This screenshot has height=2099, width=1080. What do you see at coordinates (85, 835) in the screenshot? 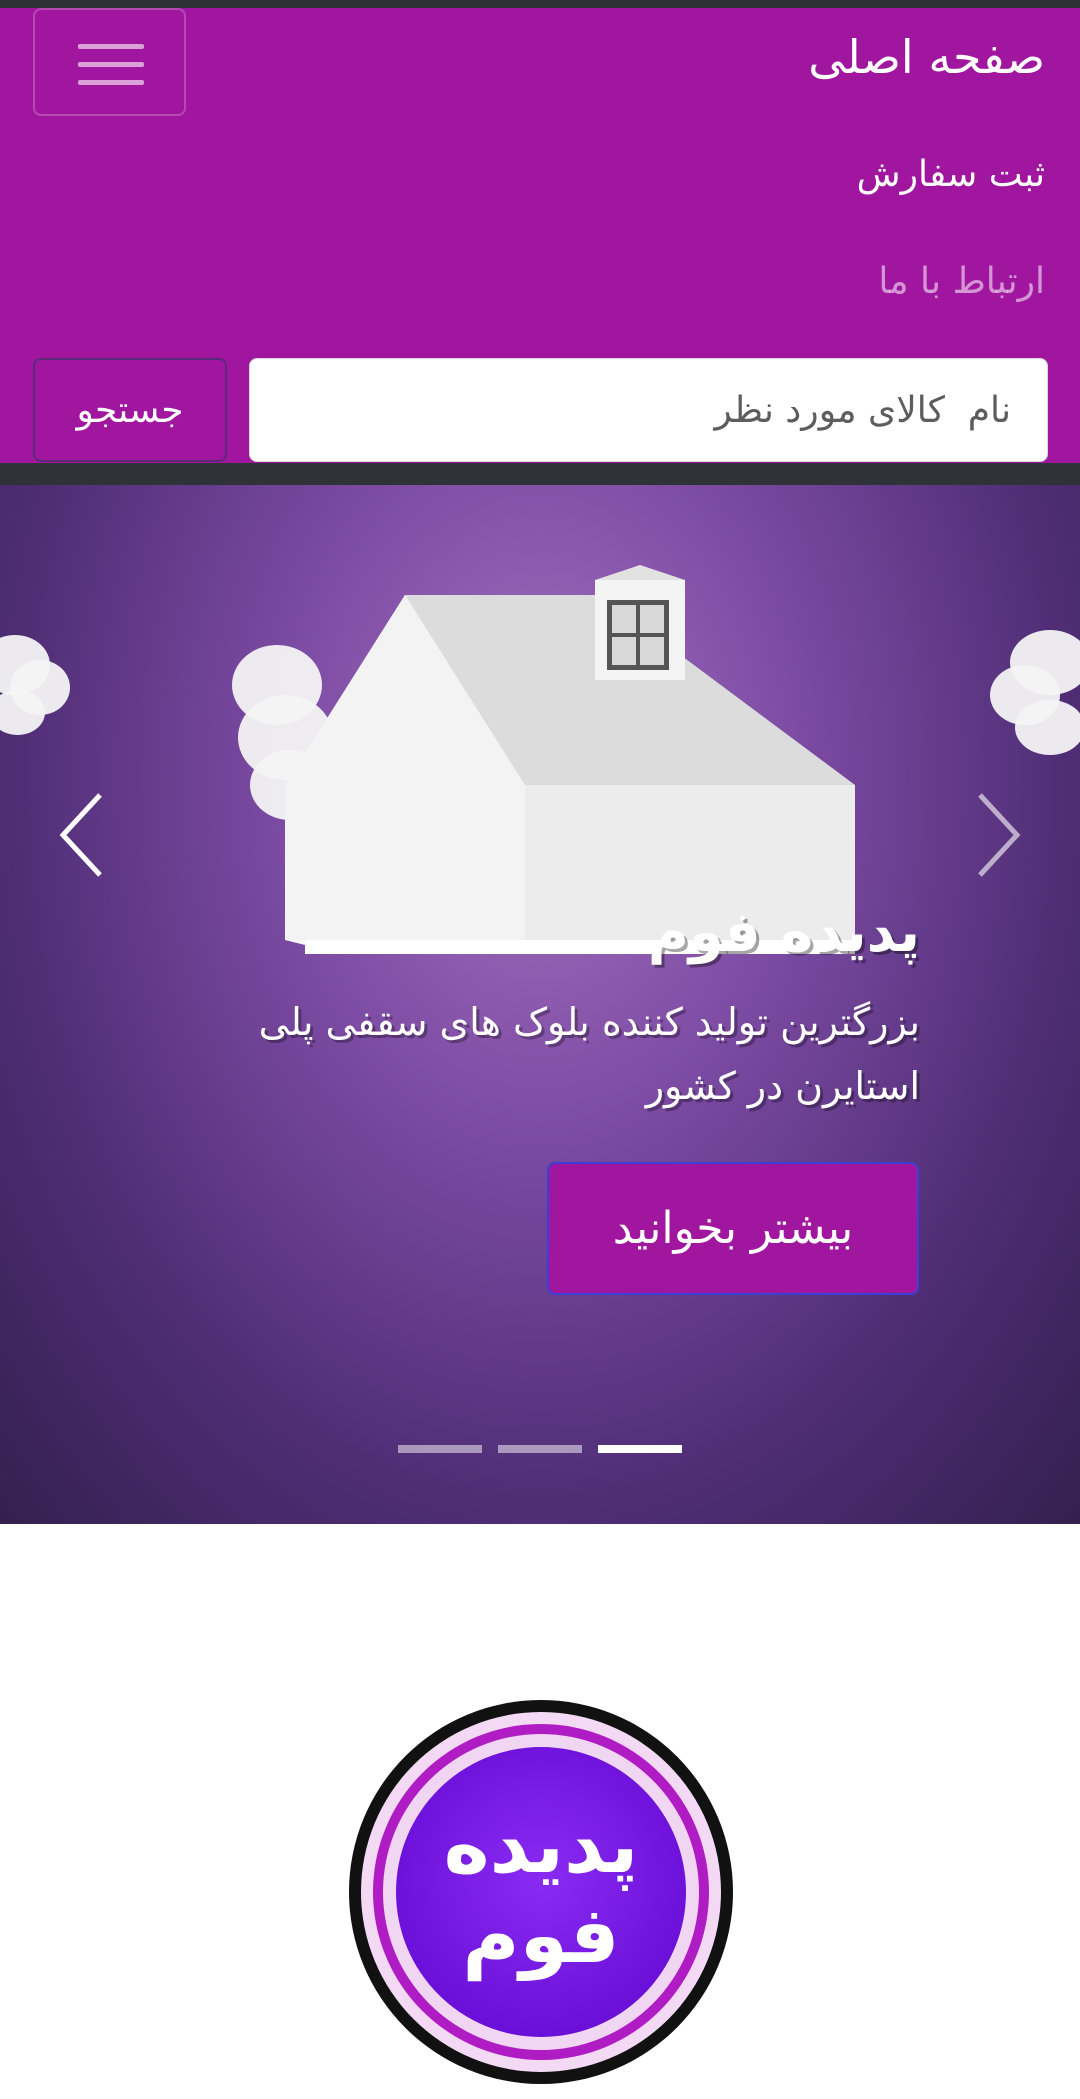
I see `chevron-left-icon` at bounding box center [85, 835].